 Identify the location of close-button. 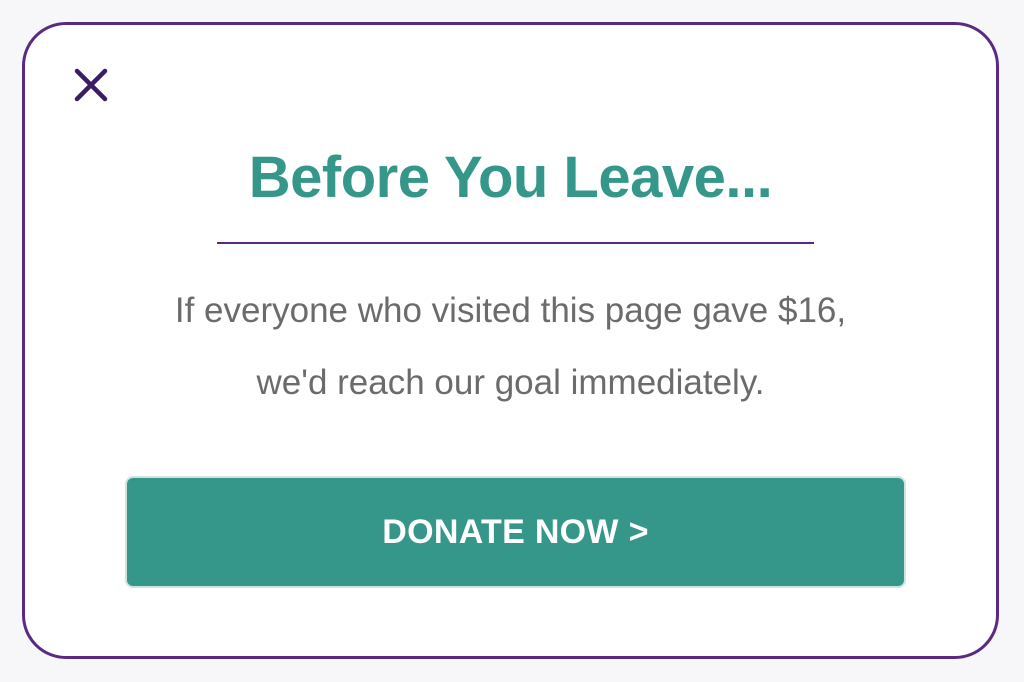
(91, 85).